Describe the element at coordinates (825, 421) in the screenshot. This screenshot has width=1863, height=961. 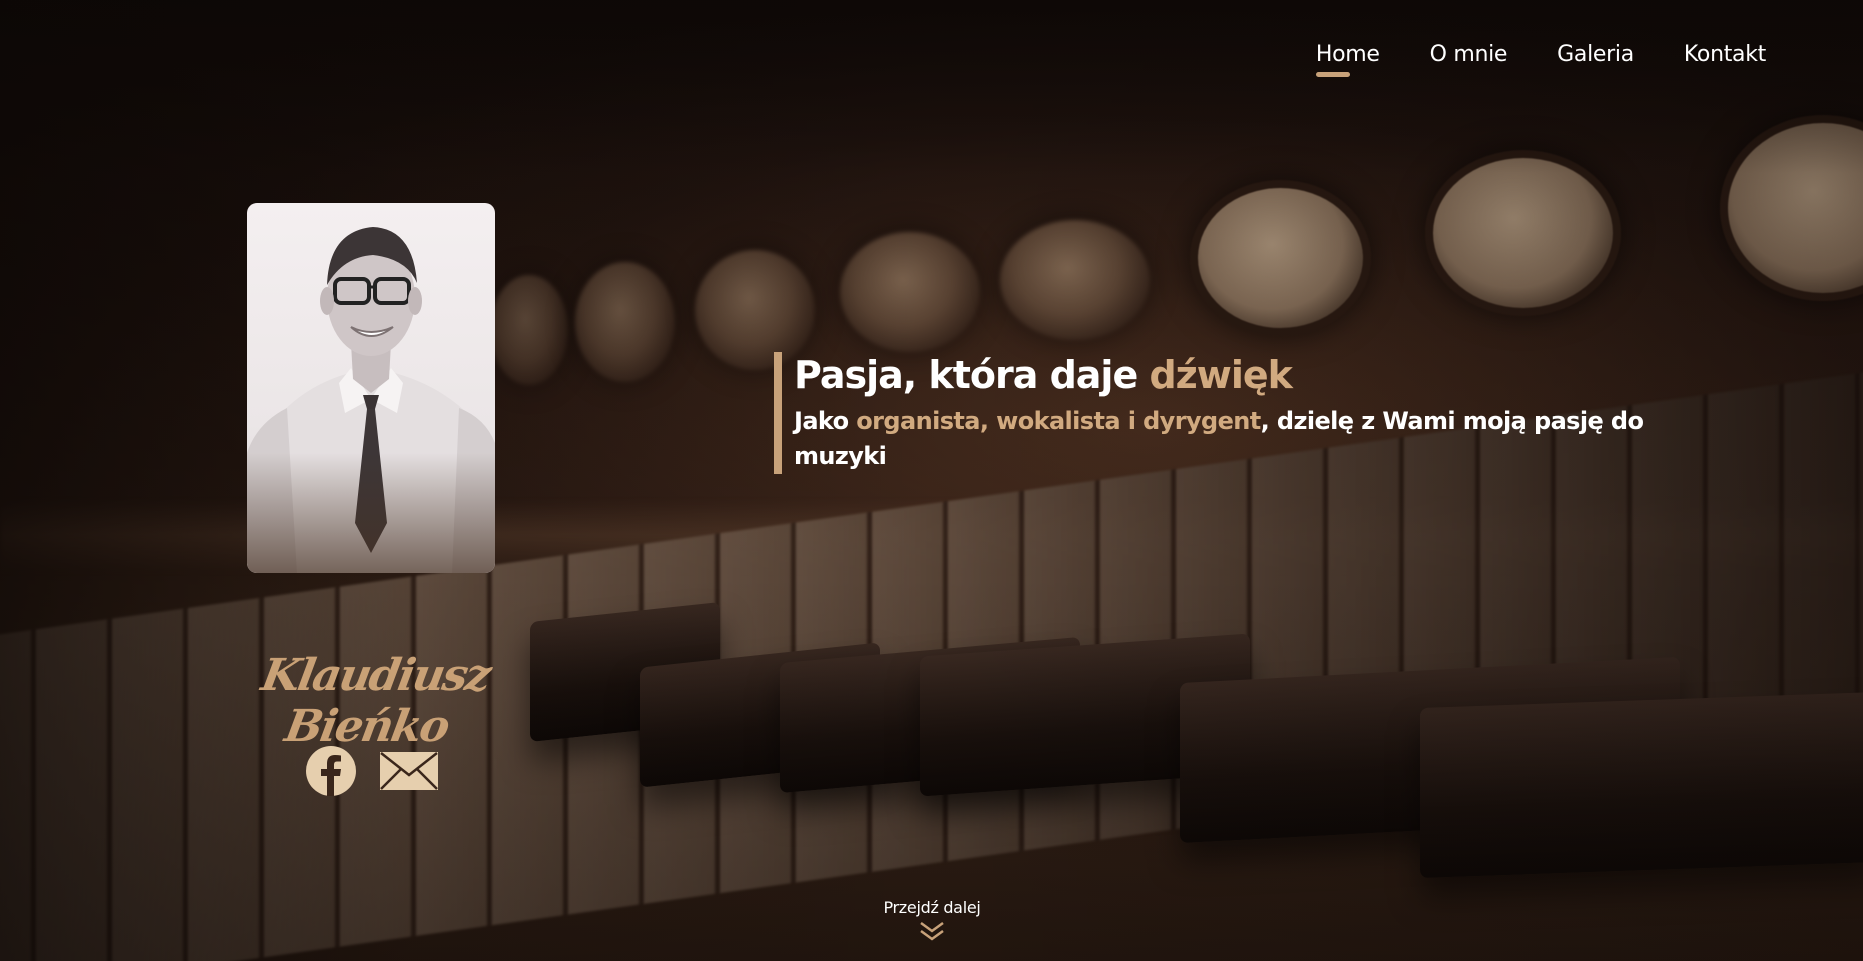
I see `subtitle-start: Jako` at that location.